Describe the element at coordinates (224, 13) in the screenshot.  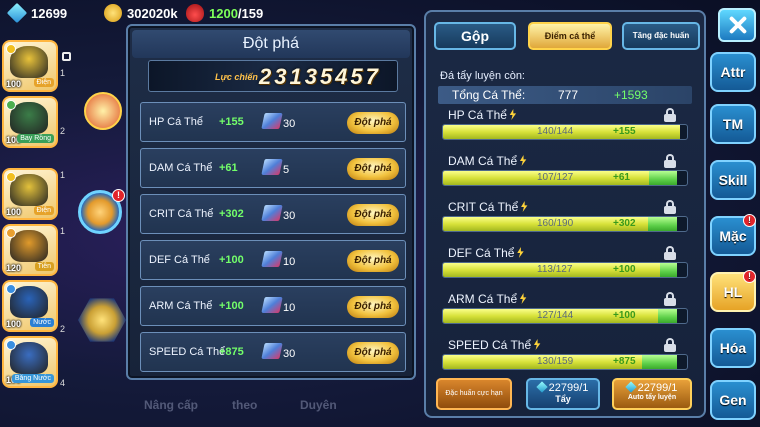
I see `potion-counter: 1200/159` at that location.